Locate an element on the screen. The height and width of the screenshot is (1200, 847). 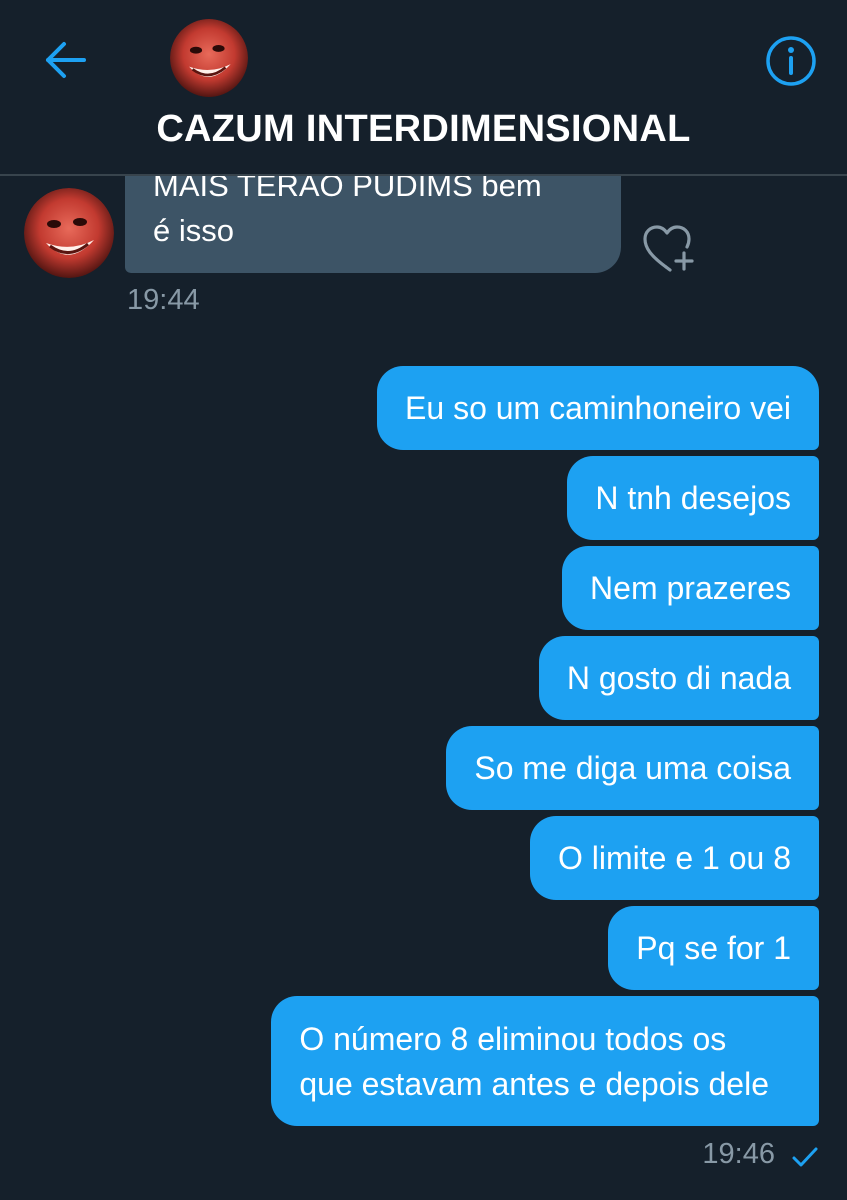
outgoing-message-bubble: O limite e 1 ou 8 is located at coordinates (674, 858).